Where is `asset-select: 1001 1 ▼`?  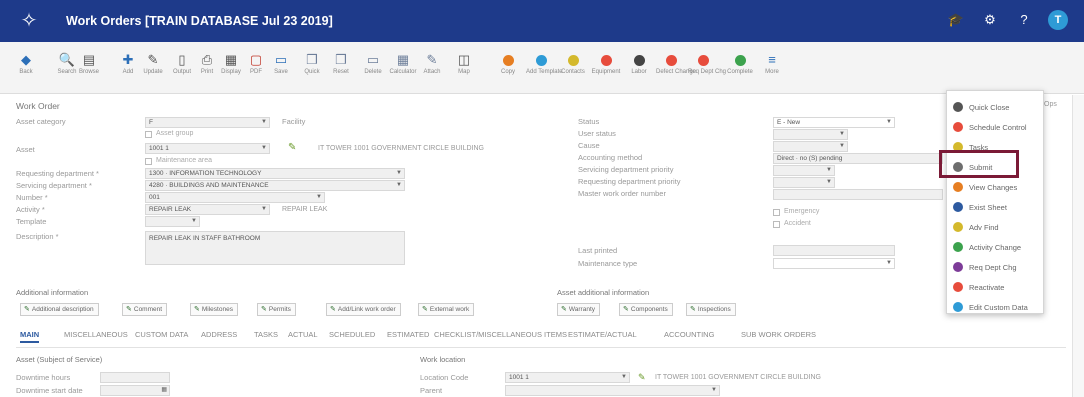
asset-select: 1001 1 ▼ is located at coordinates (207, 148).